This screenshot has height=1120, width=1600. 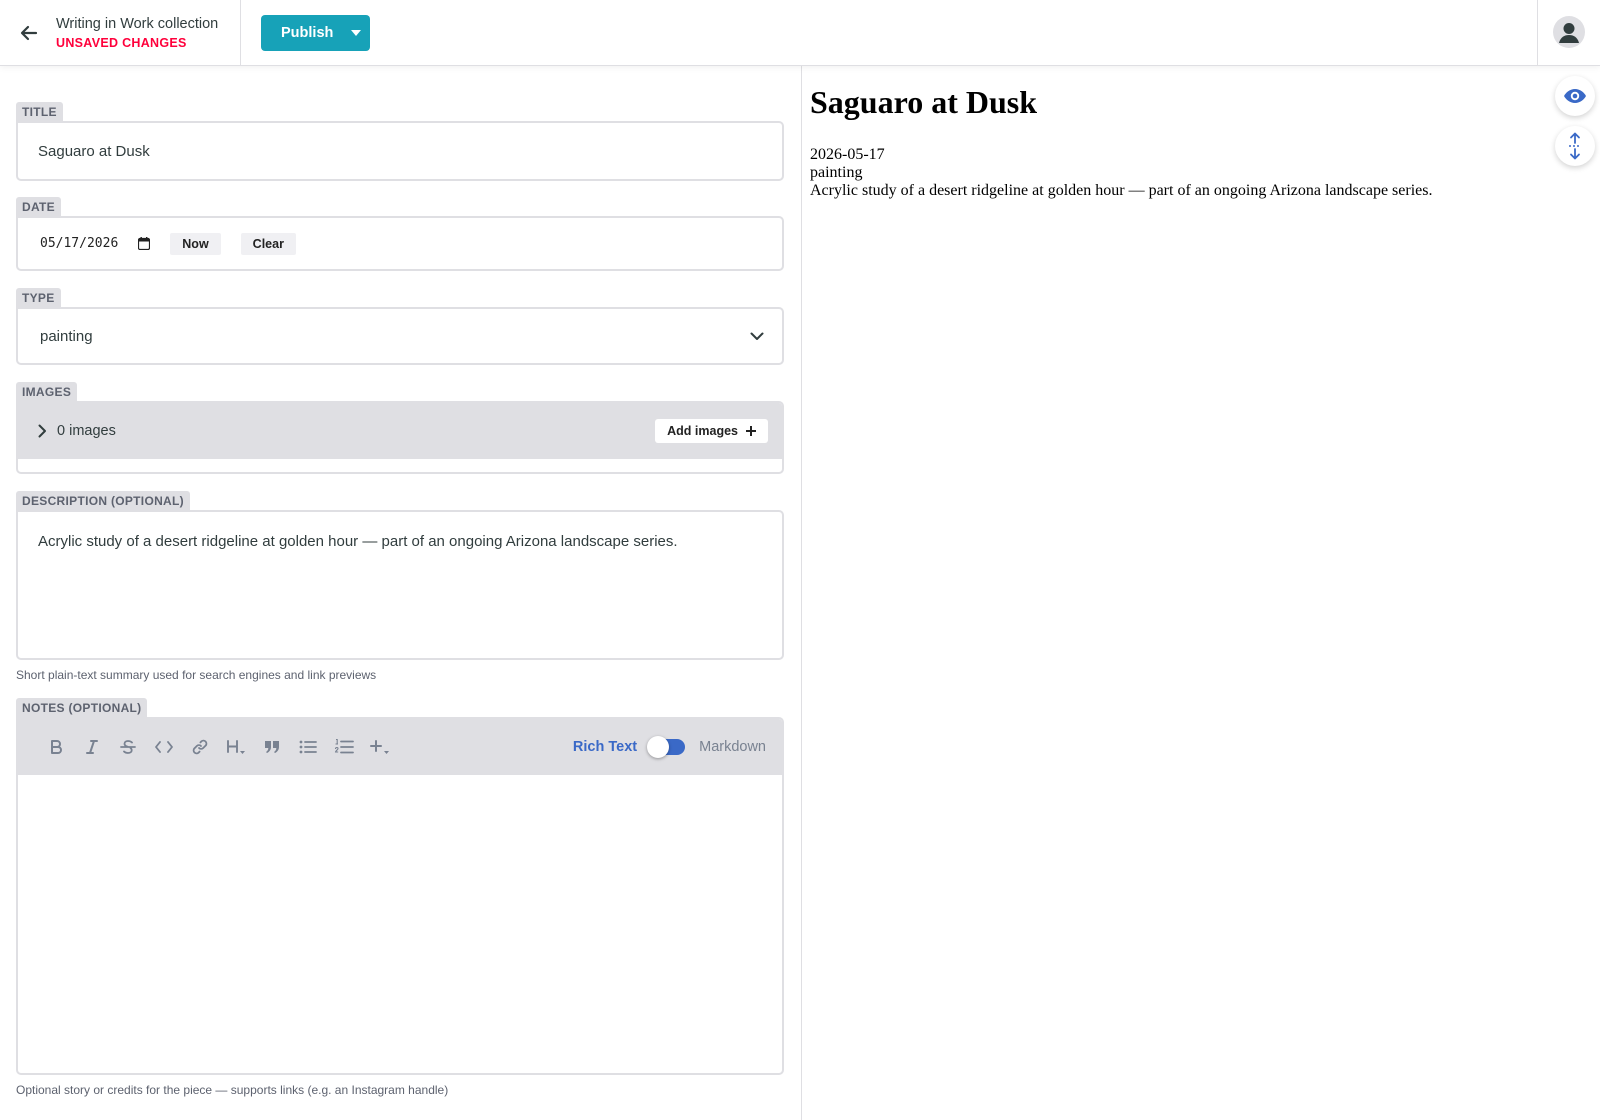 I want to click on images-list: 0 images Add images, so click(x=400, y=437).